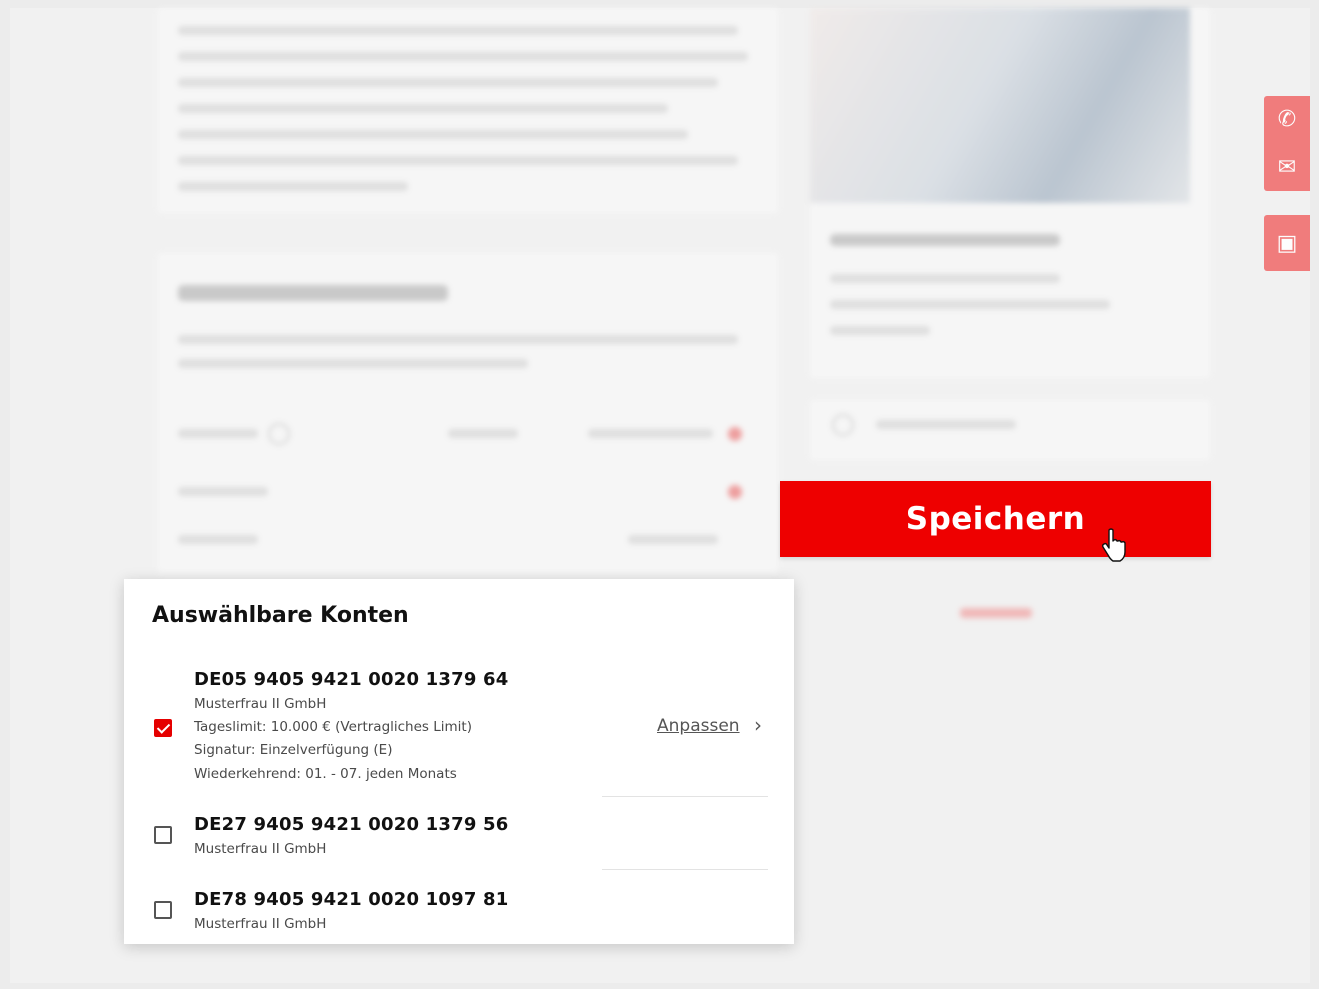  I want to click on save-button: Speichern, so click(995, 519).